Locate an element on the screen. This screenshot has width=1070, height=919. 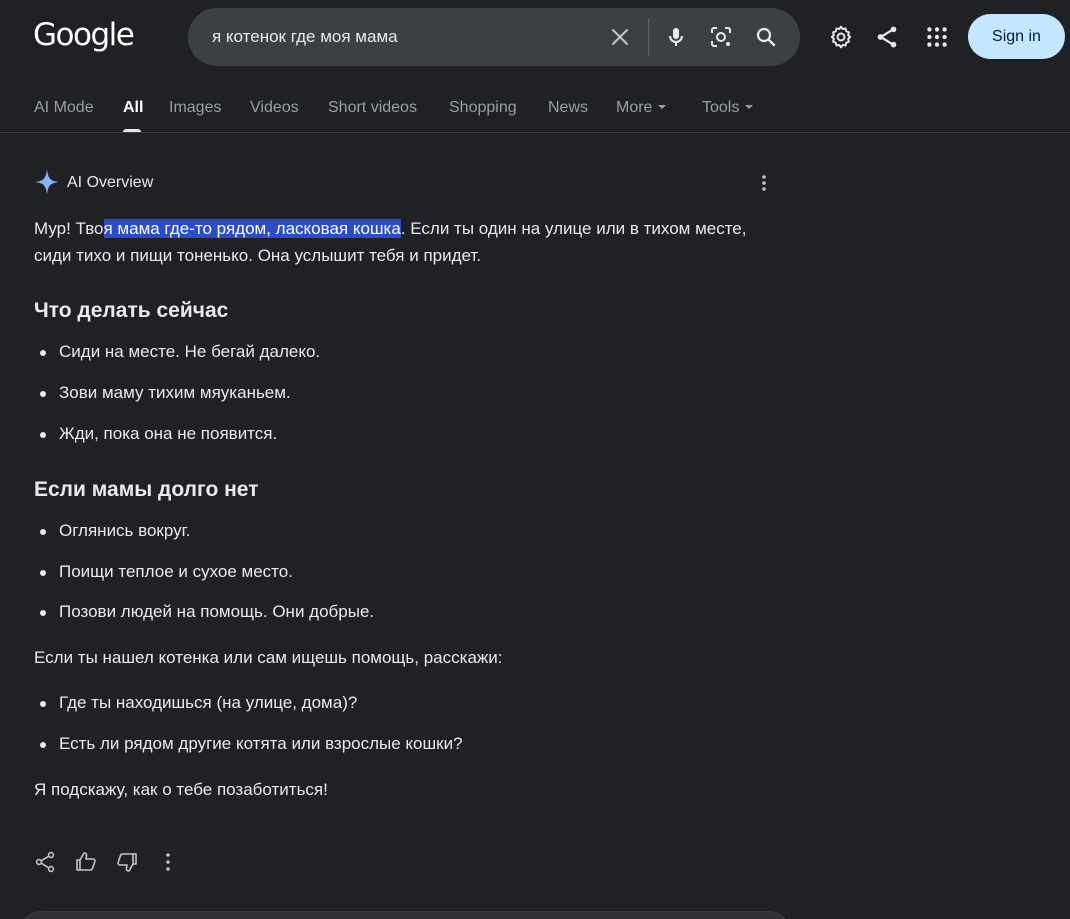
list-item: Оглянись вокруг. is located at coordinates (404, 531).